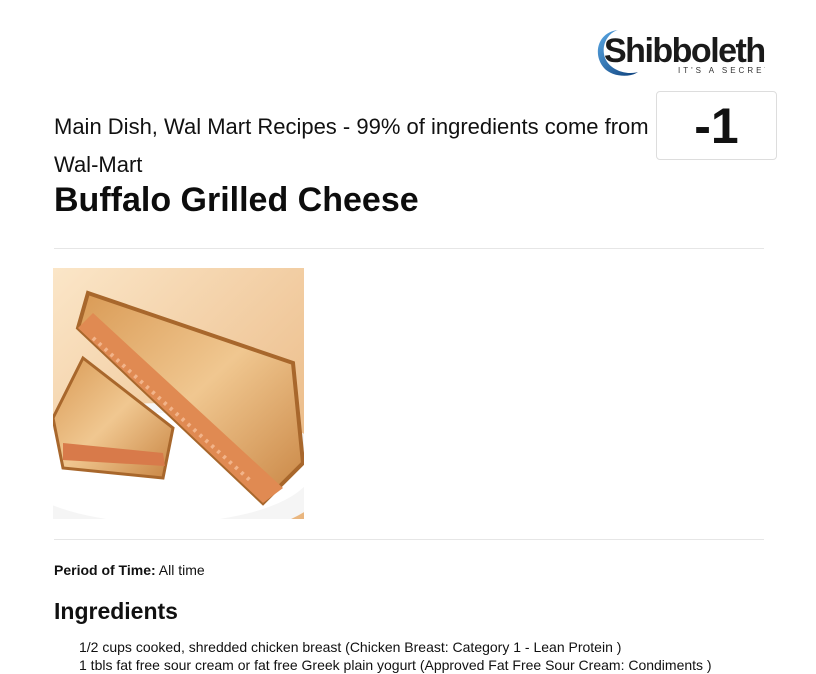 This screenshot has height=674, width=816. I want to click on period-label: Period of Time:, so click(105, 570).